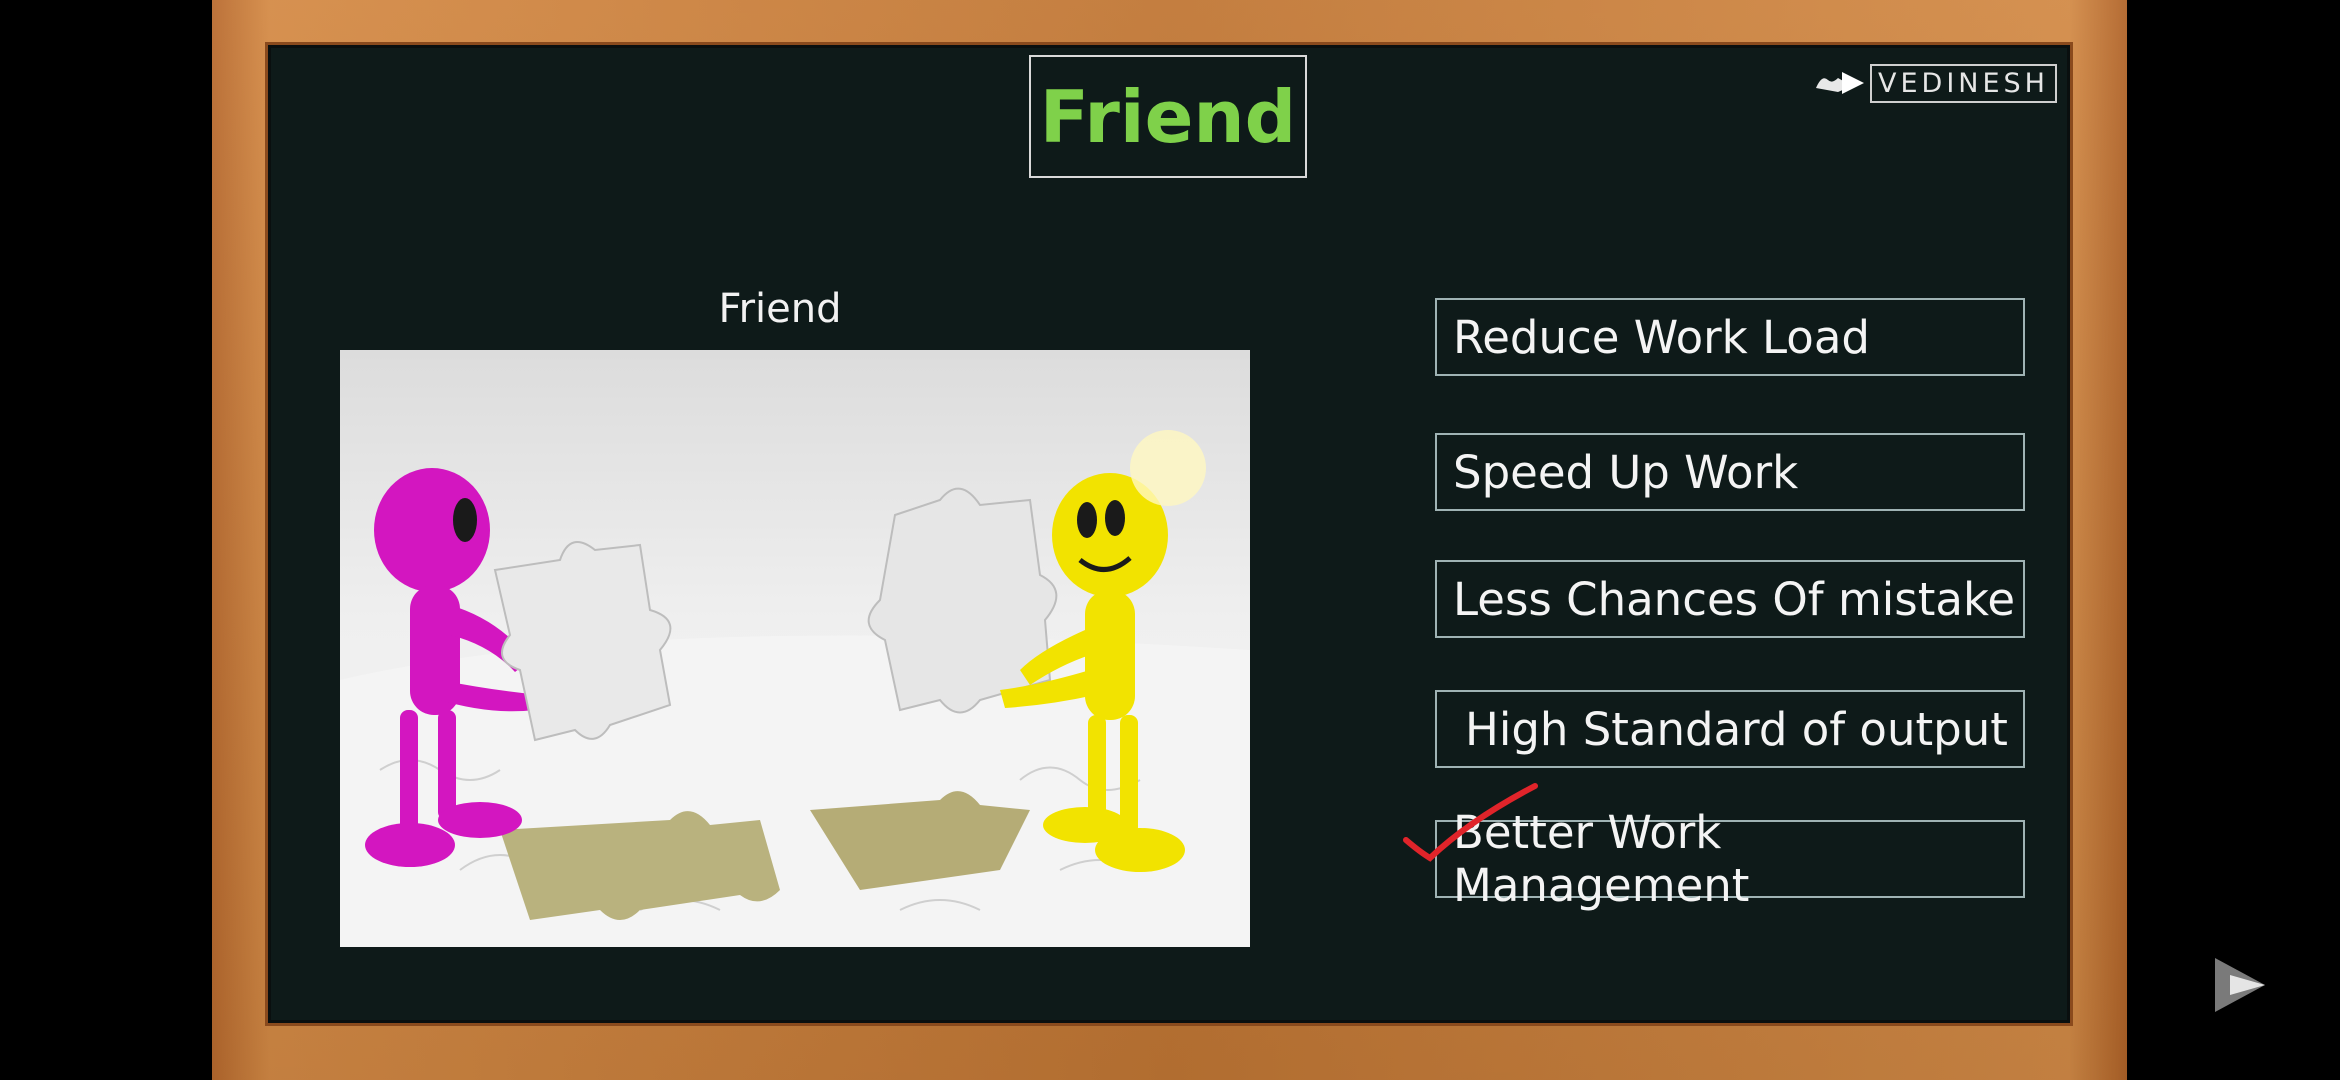 This screenshot has height=1080, width=2340. Describe the element at coordinates (1730, 599) in the screenshot. I see `benefit-item-3: Less Chances Of mistake` at that location.